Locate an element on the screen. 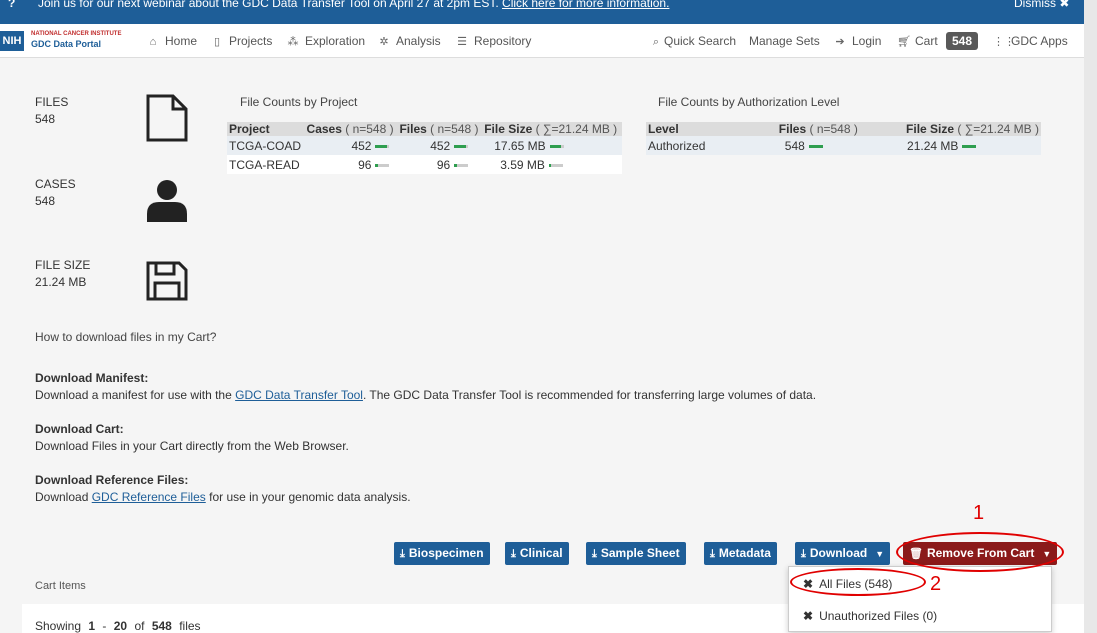  nav-login: ➔ Login is located at coordinates (857, 41).